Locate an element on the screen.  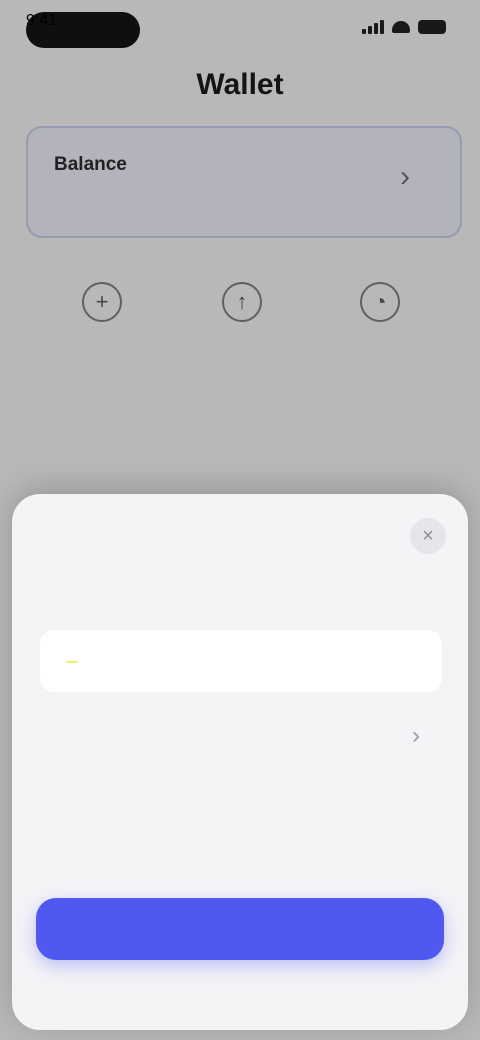
battery-icon is located at coordinates (432, 27).